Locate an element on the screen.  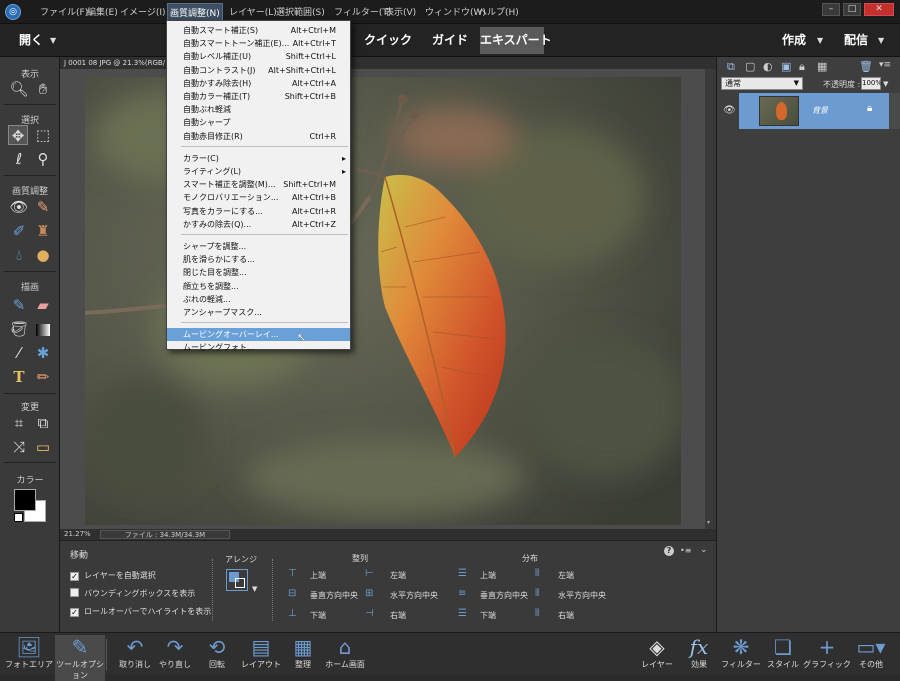
enhance-menu-item: 自動赤目修正(R) Ctrl+R is located at coordinates (258, 136).